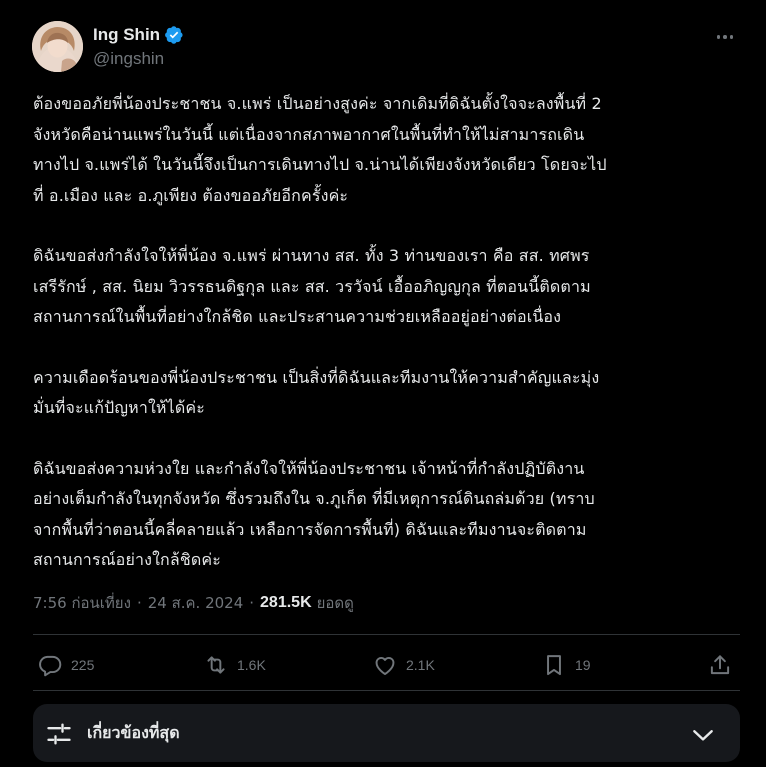  Describe the element at coordinates (126, 35) in the screenshot. I see `display-name: Ing Shin` at that location.